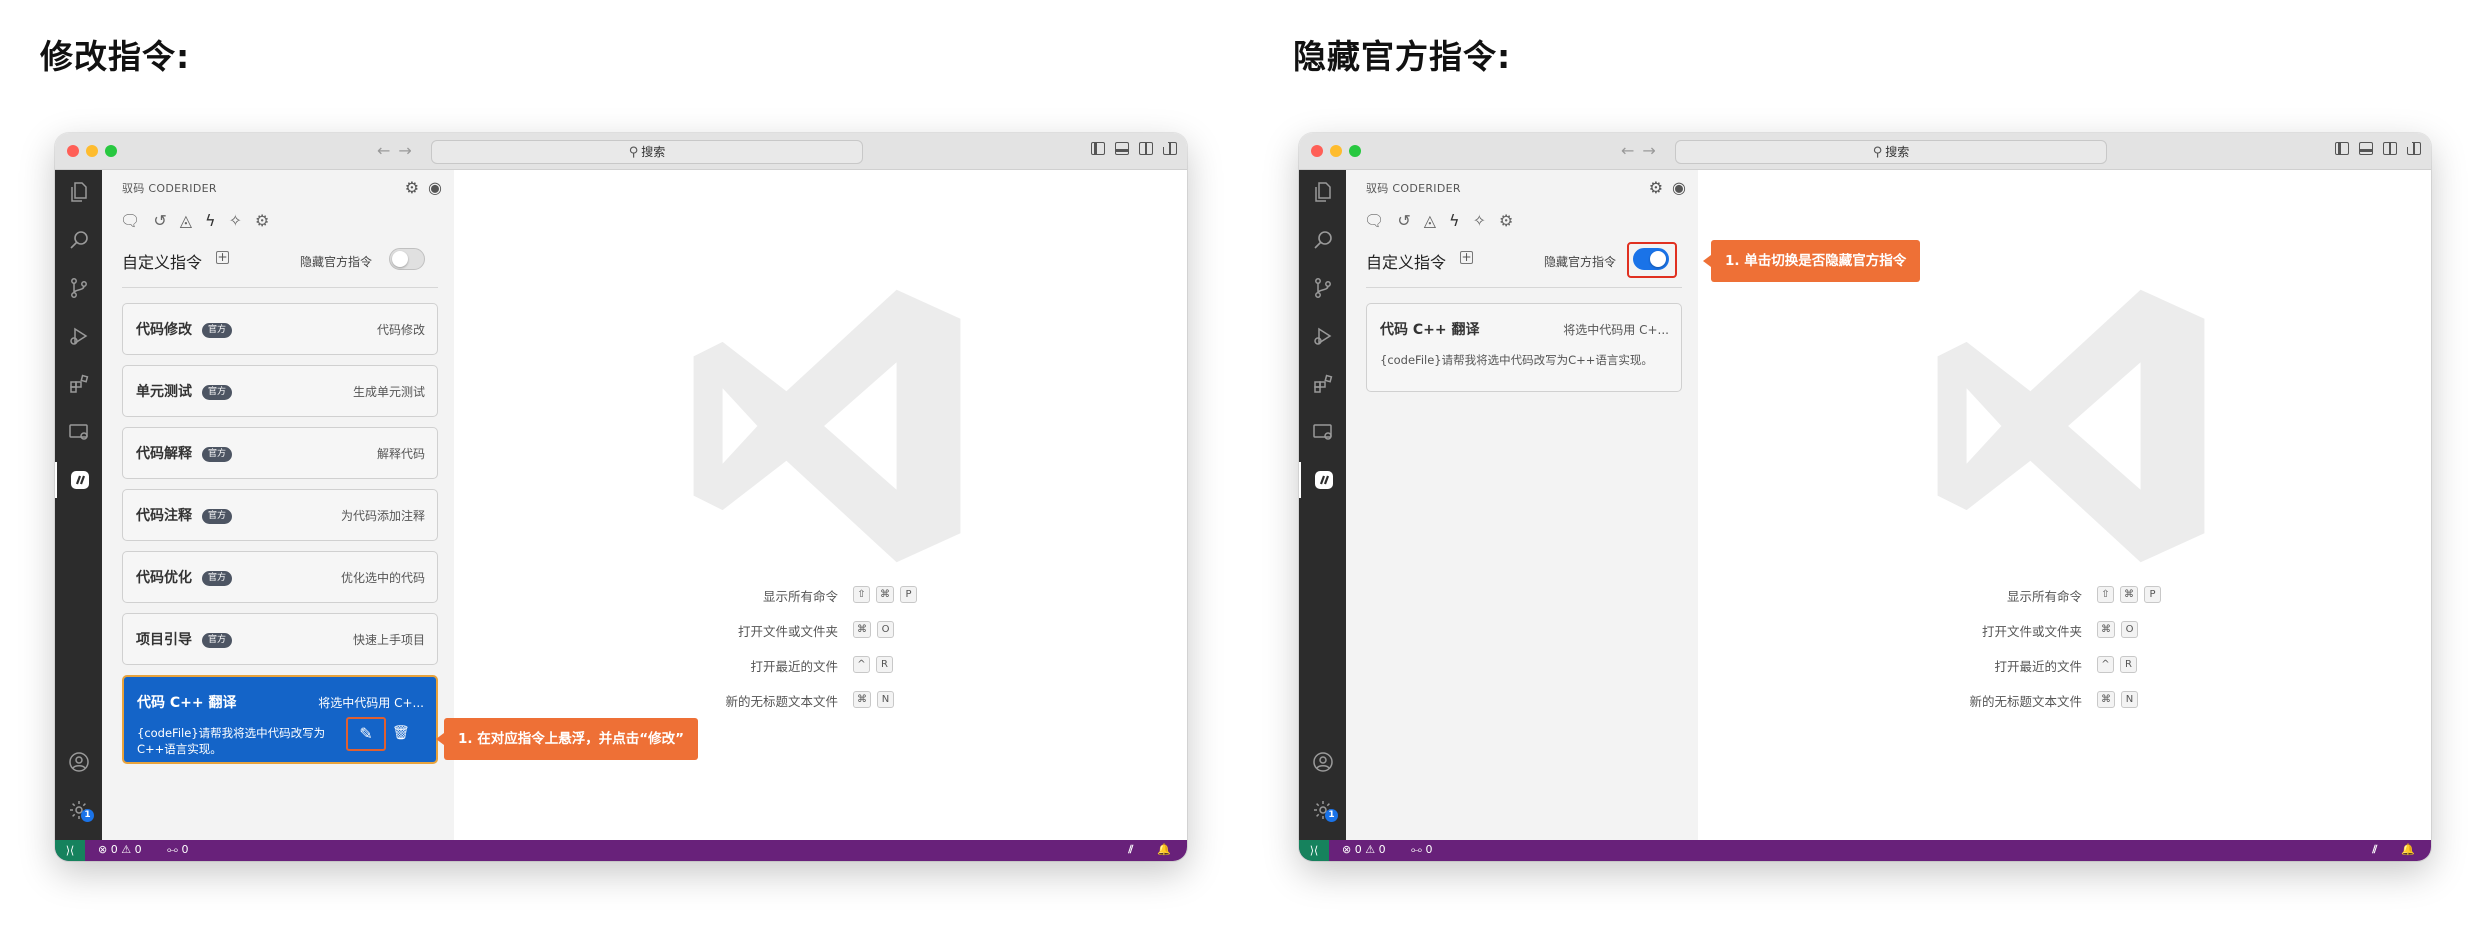  I want to click on command-card: 单元测试 官方 生成单元测试, so click(280, 391).